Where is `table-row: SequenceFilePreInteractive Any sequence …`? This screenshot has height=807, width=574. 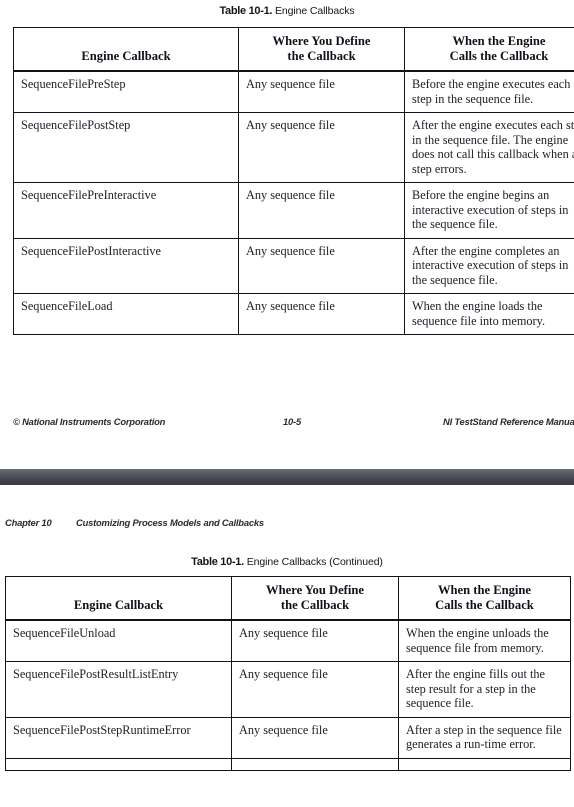
table-row: SequenceFilePreInteractive Any sequence … is located at coordinates (293, 210).